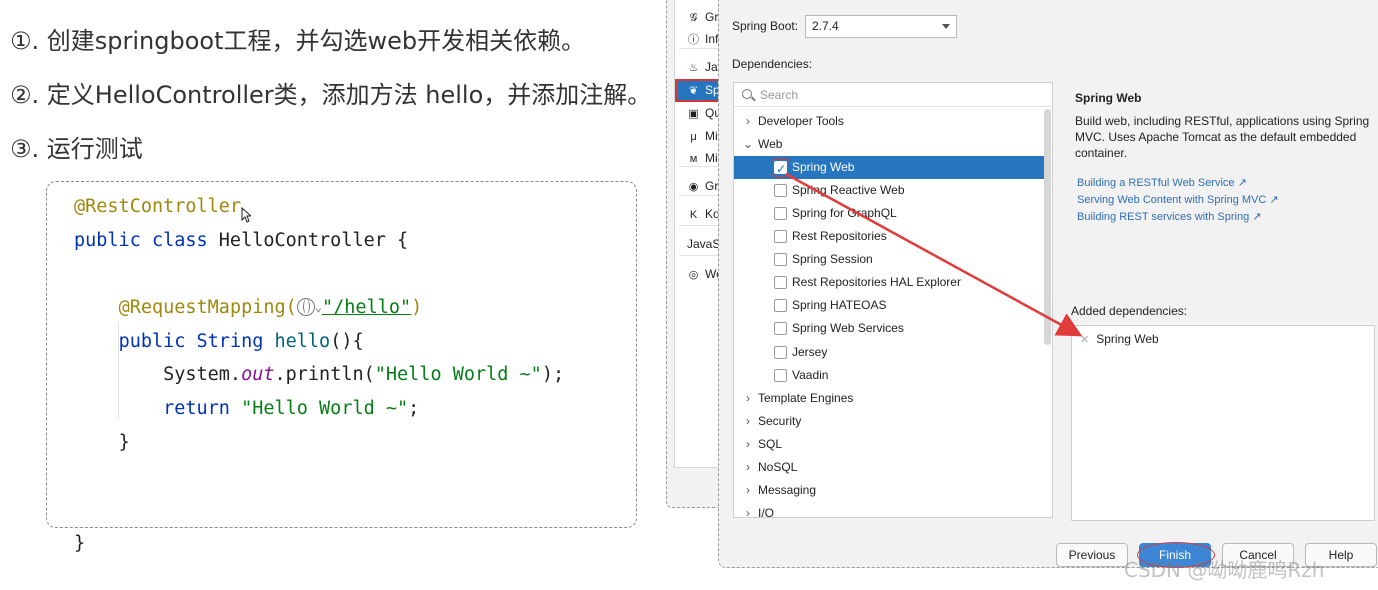  I want to click on tree-category: › Security, so click(889, 421).